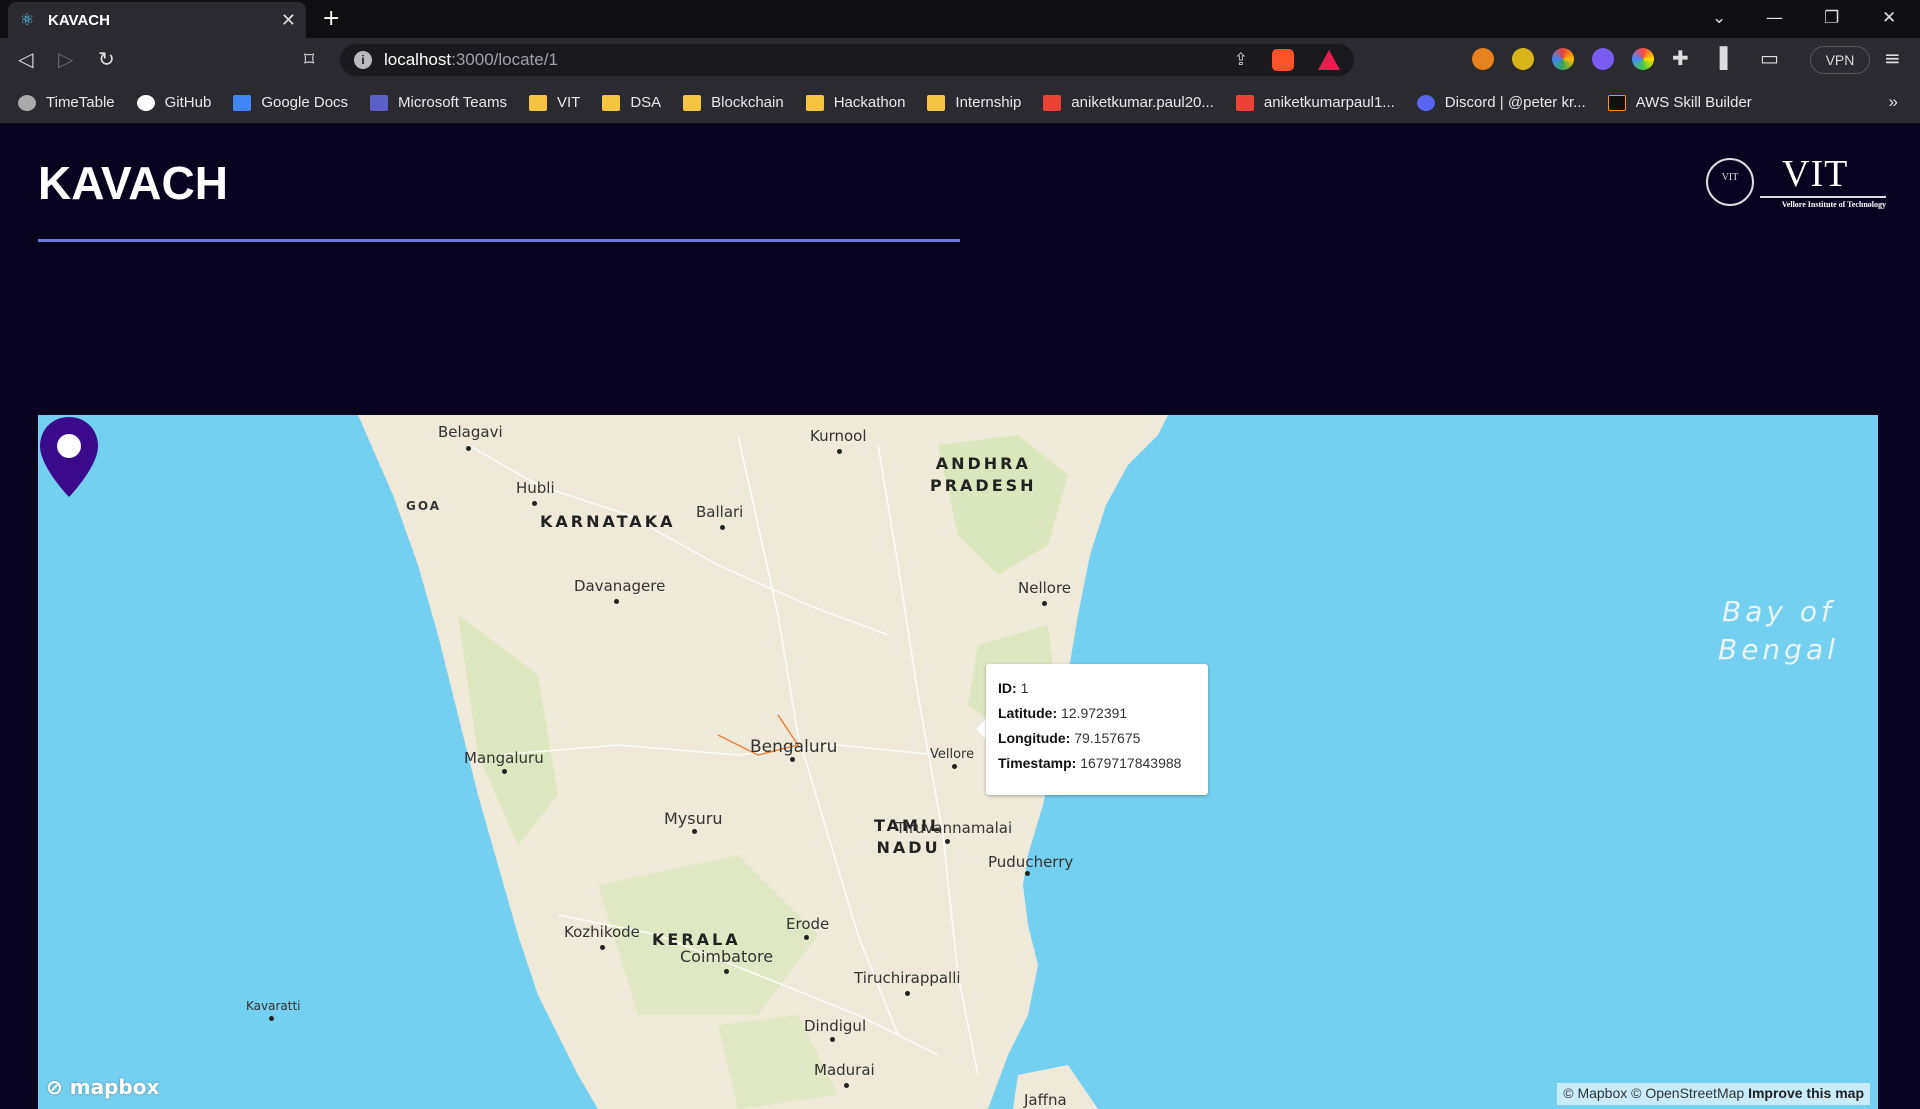 This screenshot has width=1920, height=1109. I want to click on github-icon, so click(145, 102).